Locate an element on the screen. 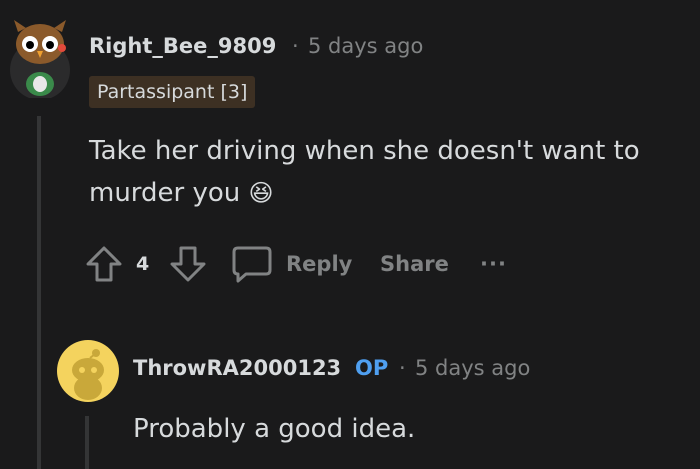 The width and height of the screenshot is (700, 469). share-button: Share is located at coordinates (414, 264).